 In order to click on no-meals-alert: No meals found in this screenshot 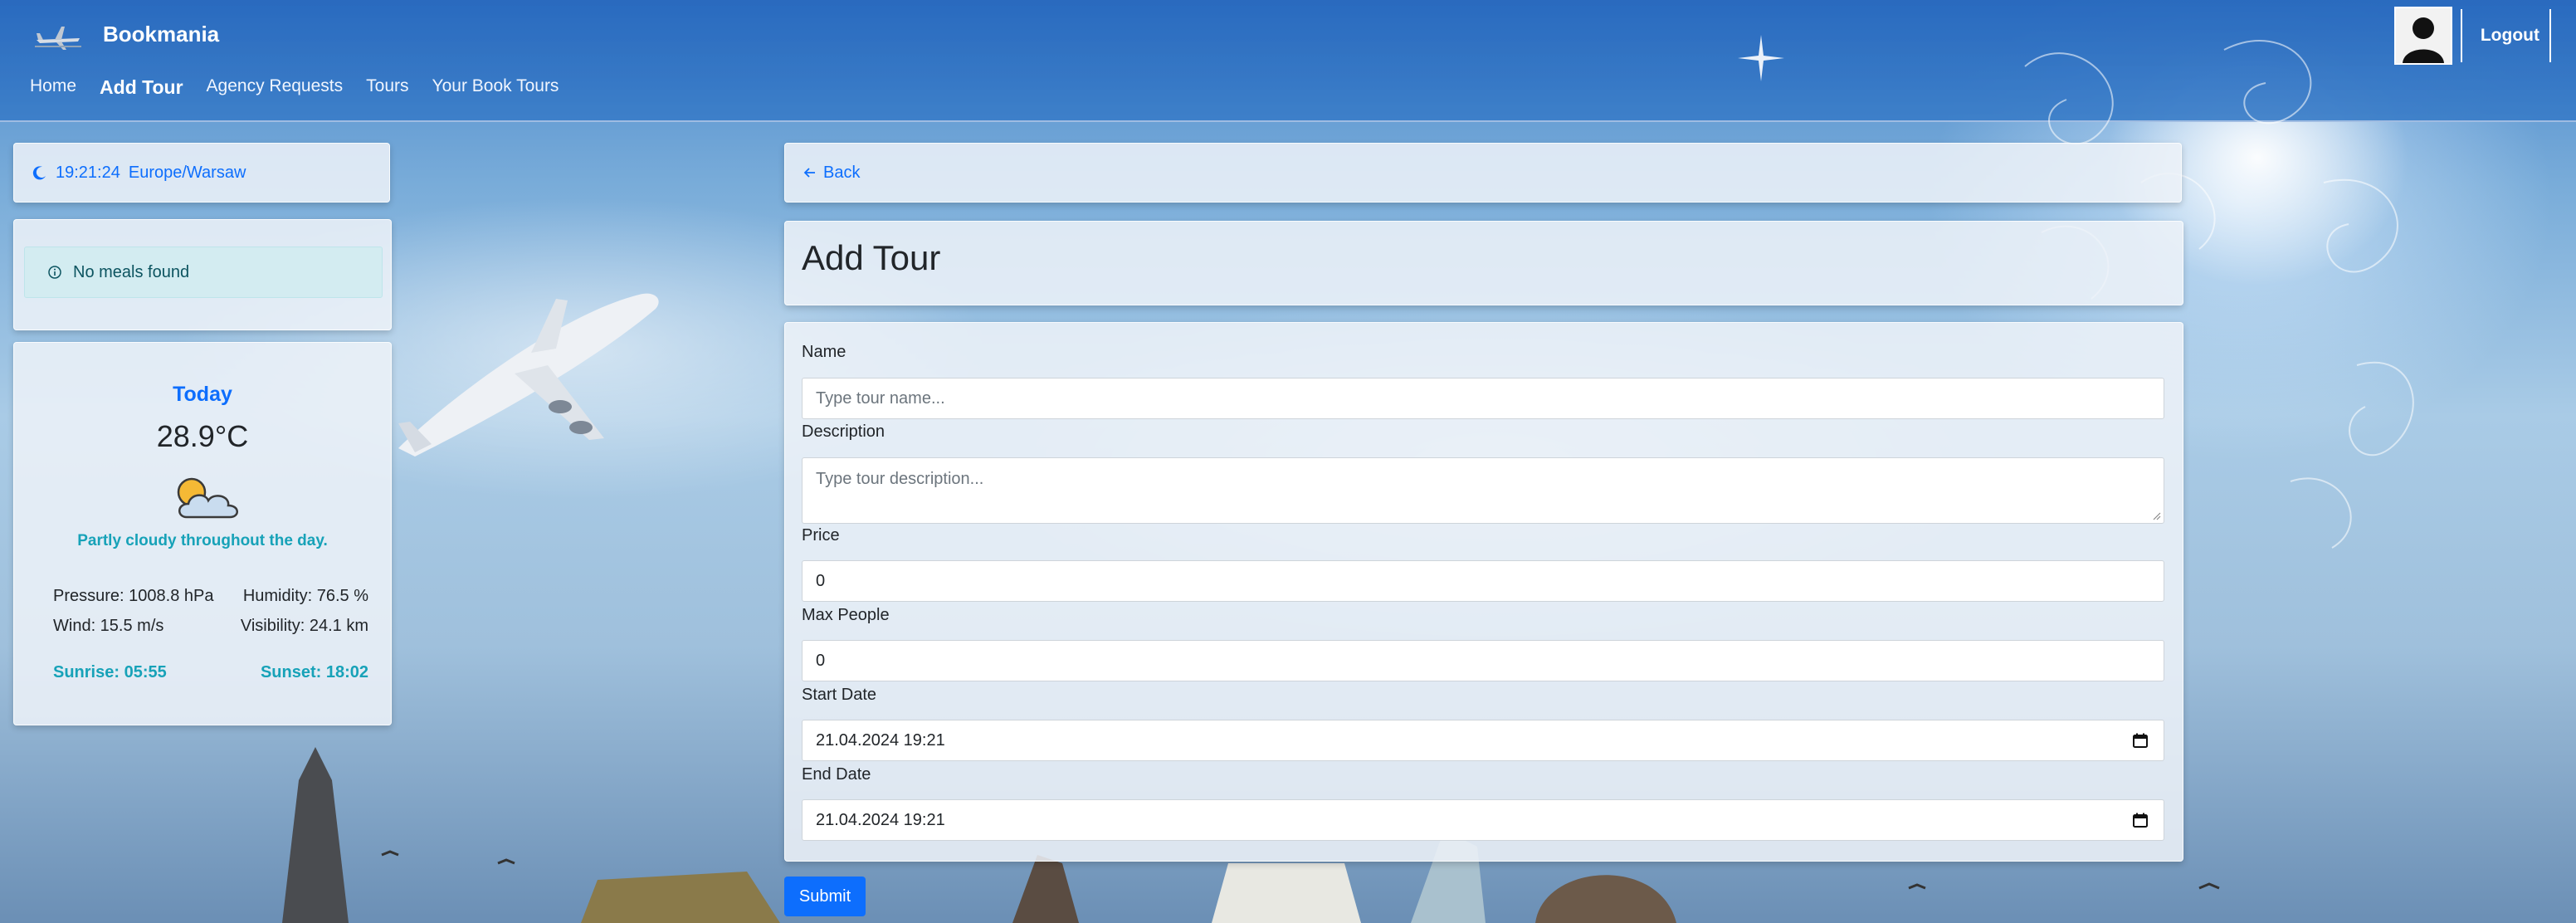, I will do `click(203, 272)`.